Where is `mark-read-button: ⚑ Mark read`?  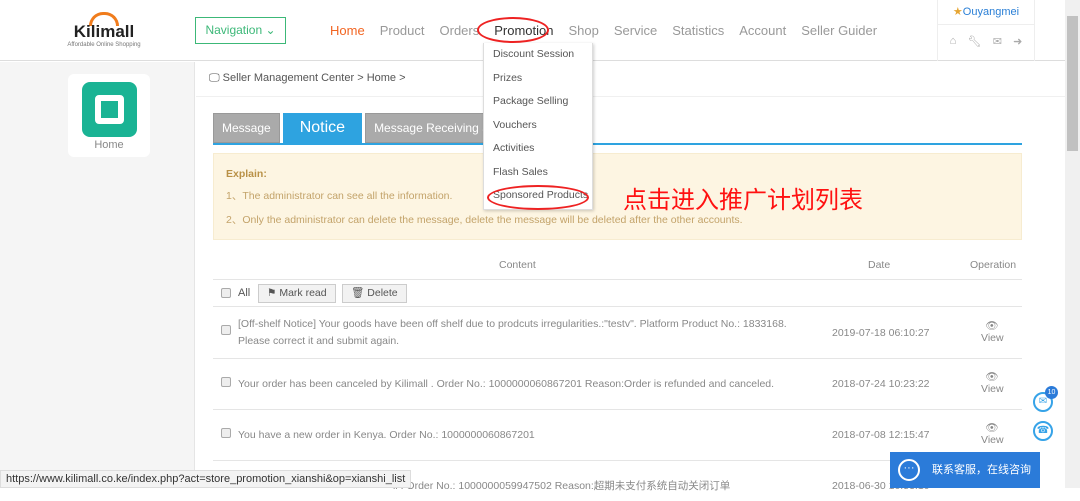
mark-read-button: ⚑ Mark read is located at coordinates (297, 293).